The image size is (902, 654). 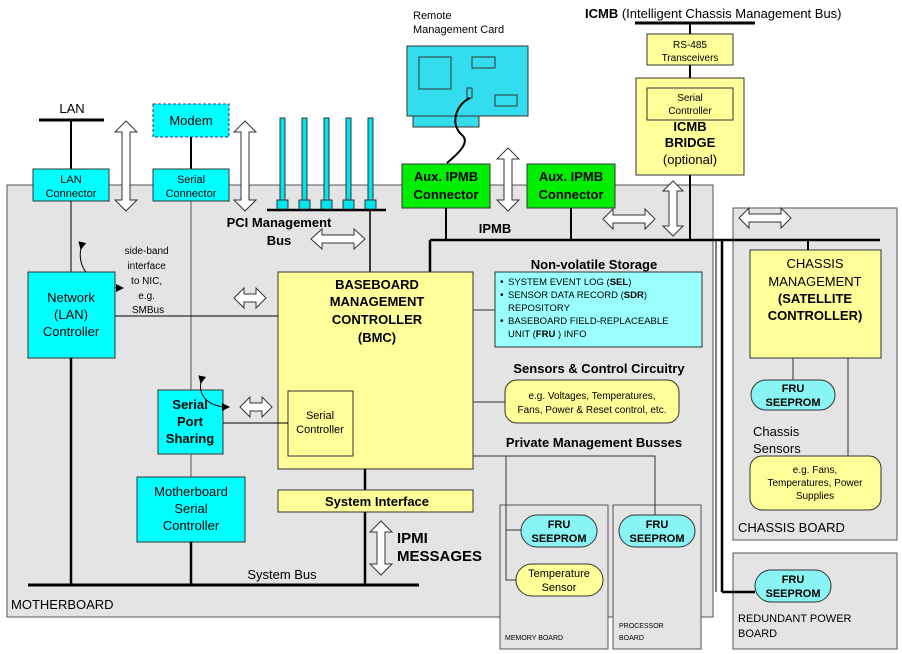 I want to click on svg-text: Temperature, so click(x=559, y=574).